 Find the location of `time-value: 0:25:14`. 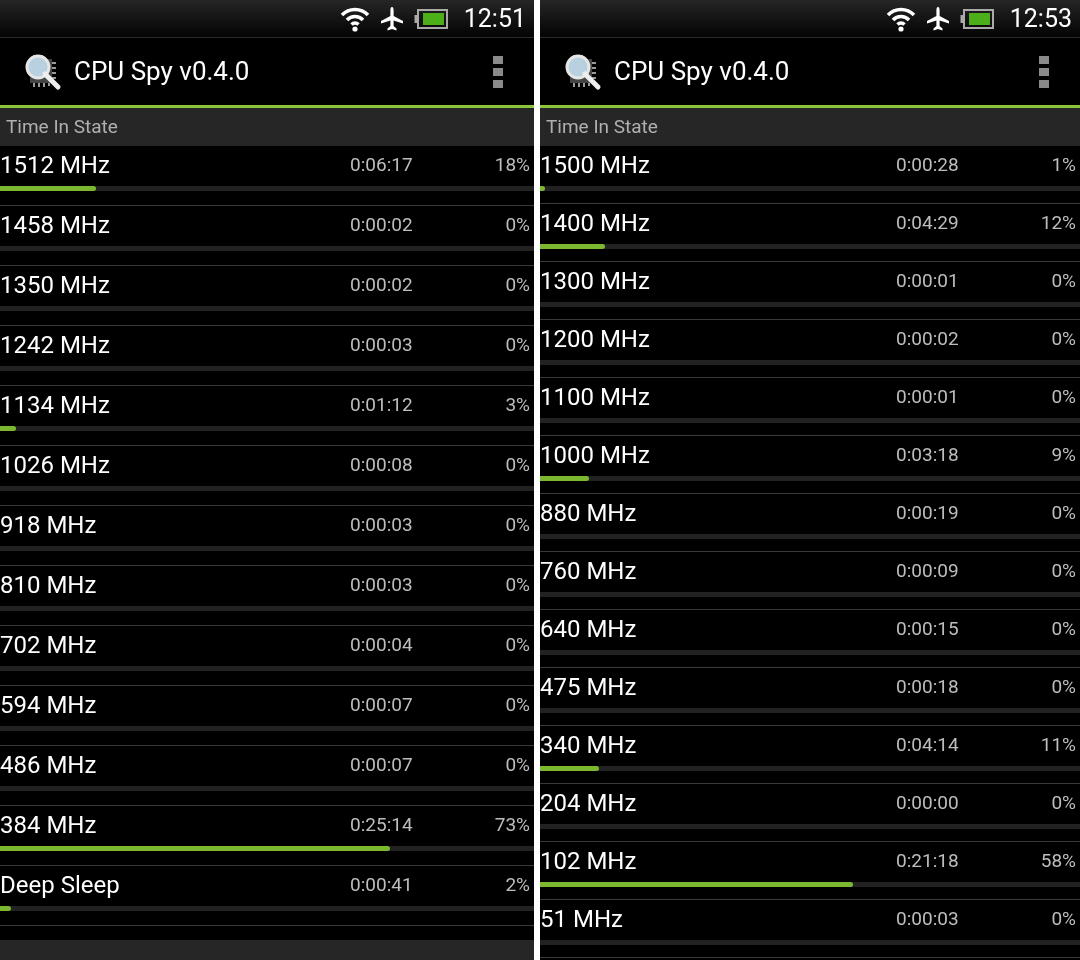

time-value: 0:25:14 is located at coordinates (382, 824).